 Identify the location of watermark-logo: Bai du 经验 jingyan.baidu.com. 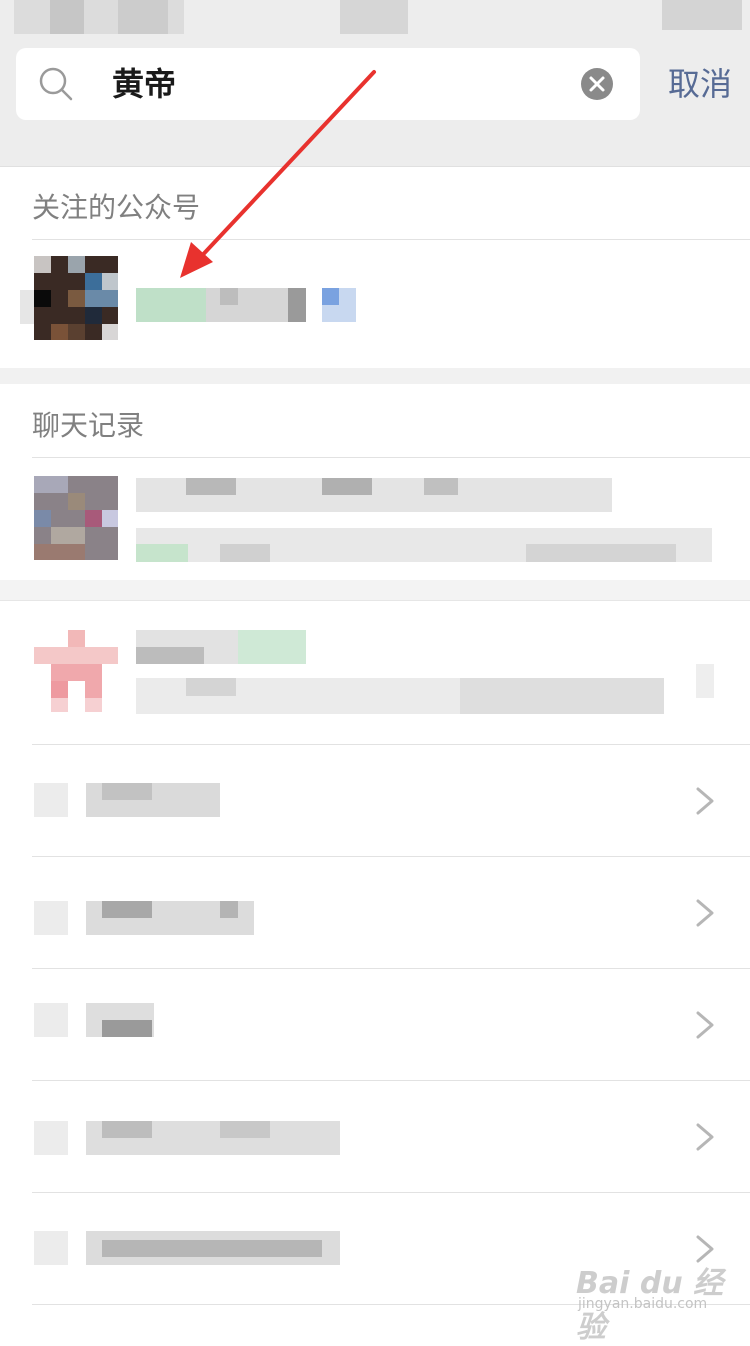
(656, 1298).